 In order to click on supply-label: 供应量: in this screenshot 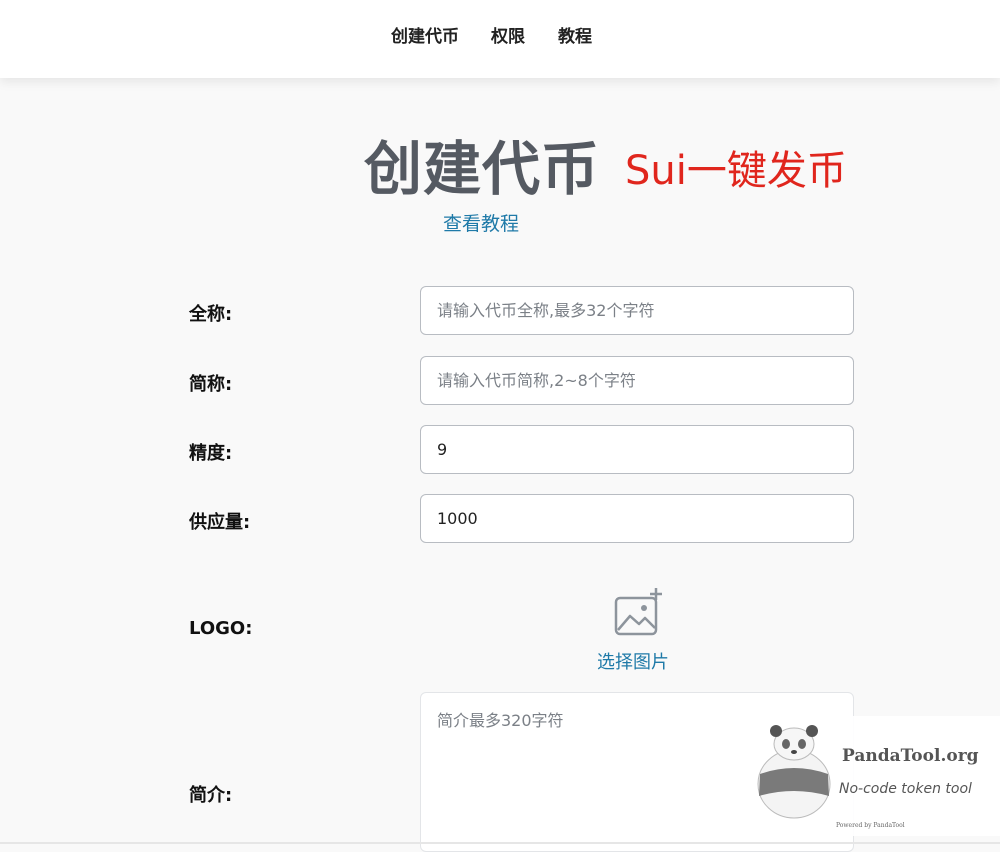, I will do `click(220, 522)`.